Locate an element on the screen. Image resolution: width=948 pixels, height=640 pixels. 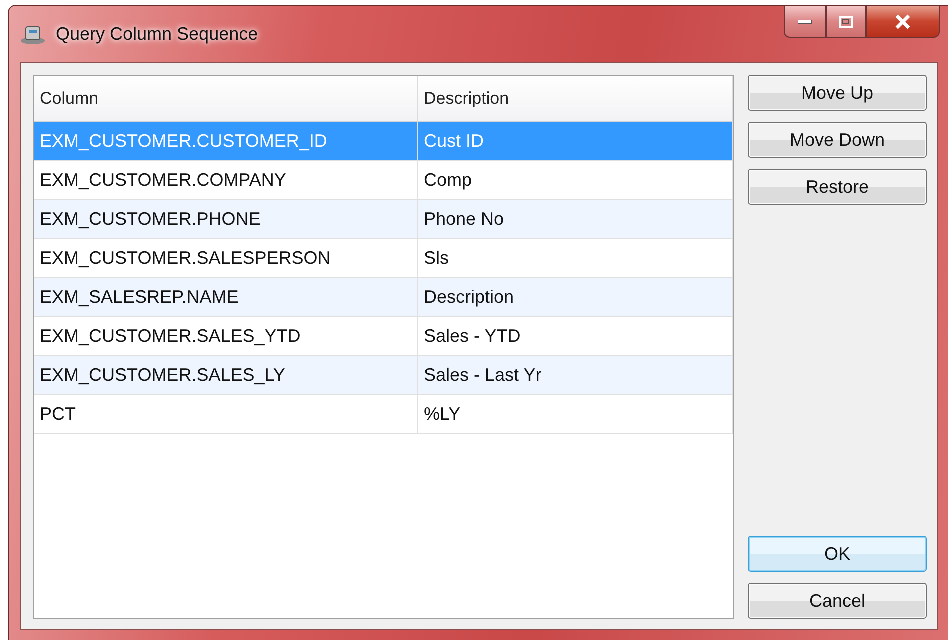
grid-row: EXM_CUSTOMER.COMPANY Comp is located at coordinates (383, 180).